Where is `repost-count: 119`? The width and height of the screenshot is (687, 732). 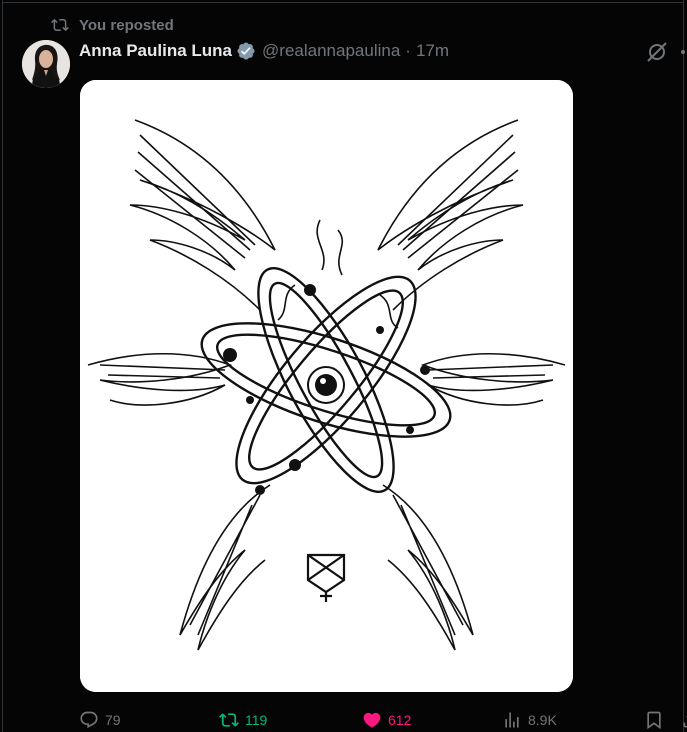 repost-count: 119 is located at coordinates (256, 719).